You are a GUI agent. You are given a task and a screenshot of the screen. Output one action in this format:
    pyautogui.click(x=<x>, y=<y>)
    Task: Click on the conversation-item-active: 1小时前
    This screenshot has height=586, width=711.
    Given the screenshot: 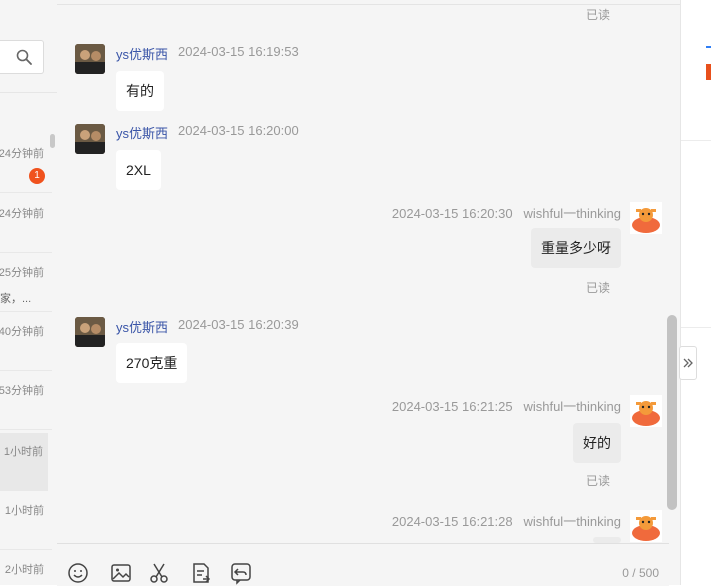 What is the action you would take?
    pyautogui.click(x=24, y=462)
    